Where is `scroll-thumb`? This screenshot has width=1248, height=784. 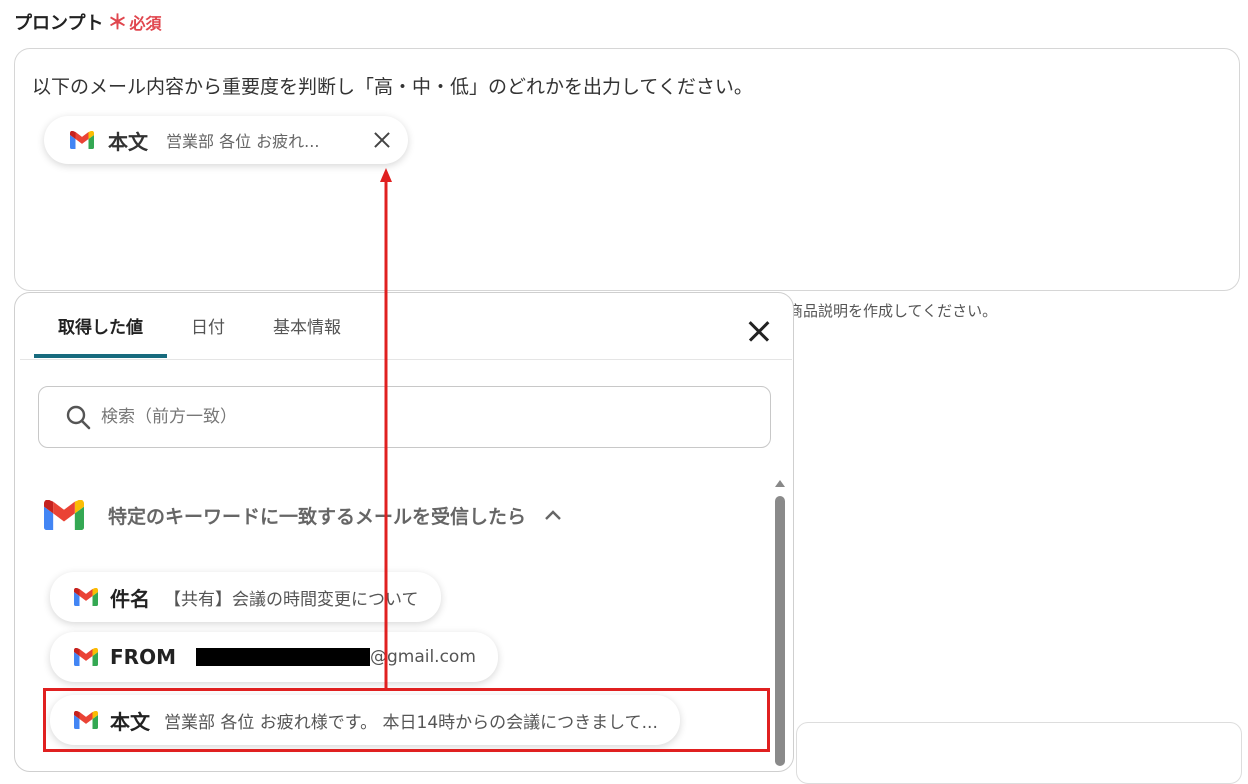
scroll-thumb is located at coordinates (780, 631).